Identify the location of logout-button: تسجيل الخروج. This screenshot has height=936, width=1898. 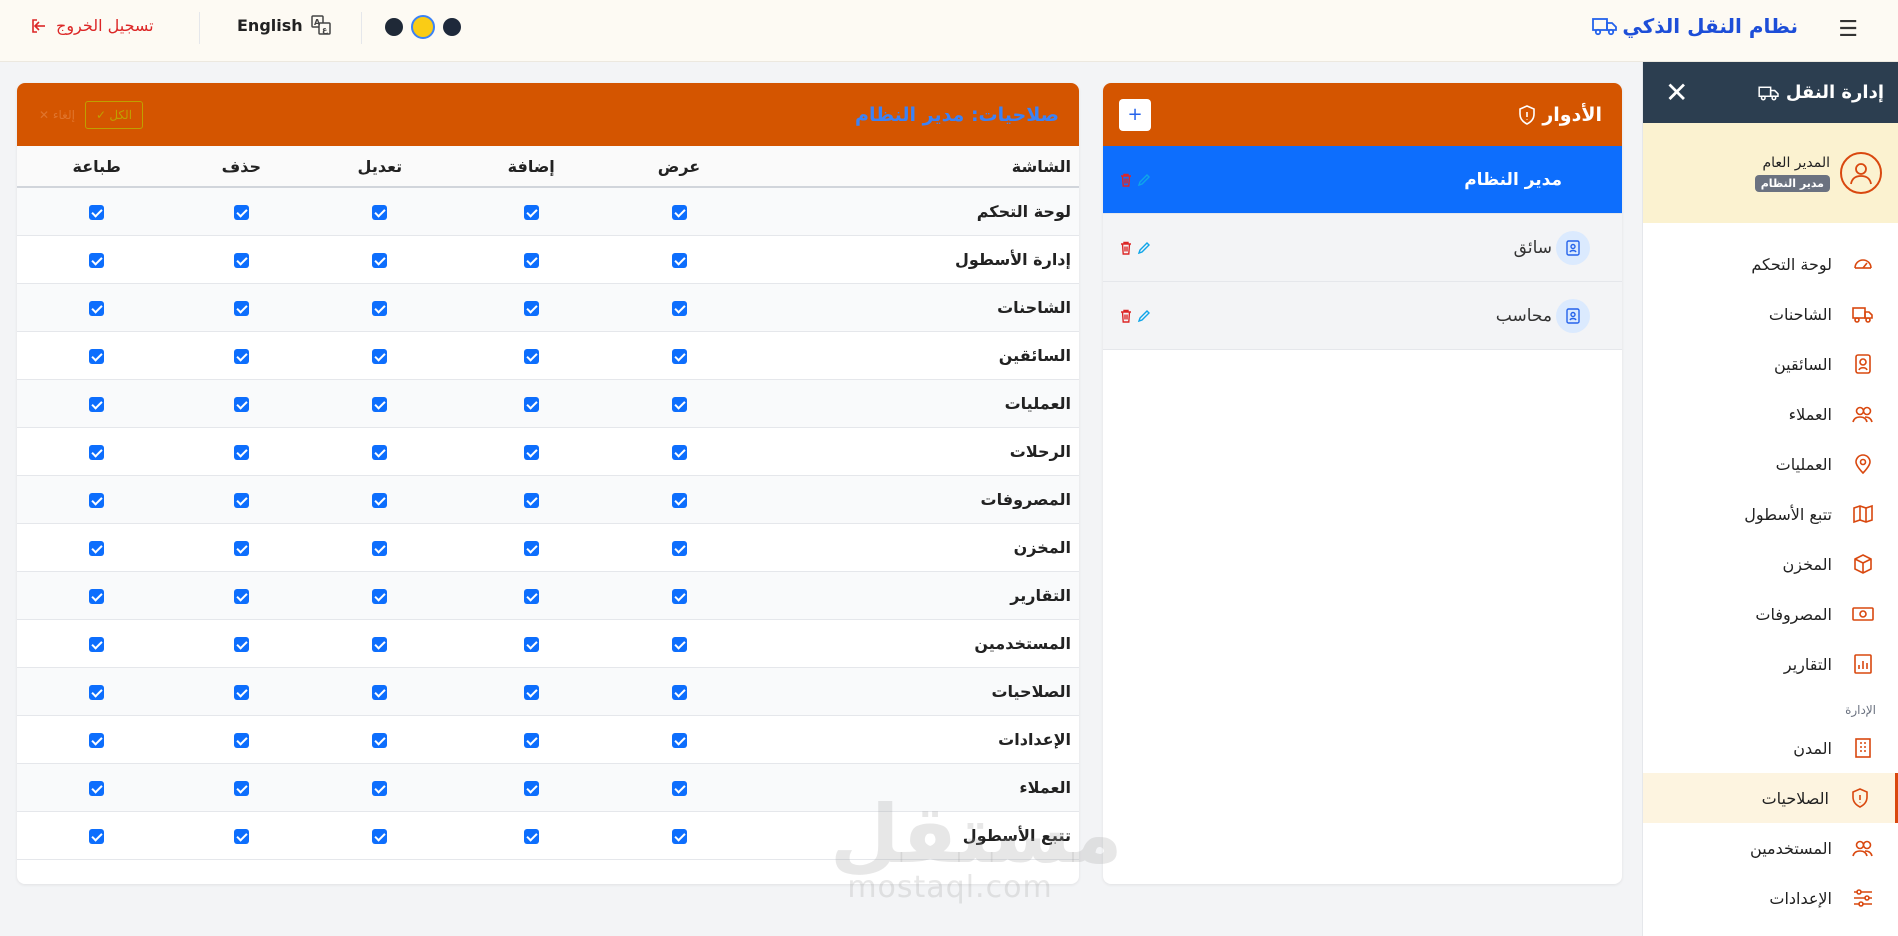
(92, 25).